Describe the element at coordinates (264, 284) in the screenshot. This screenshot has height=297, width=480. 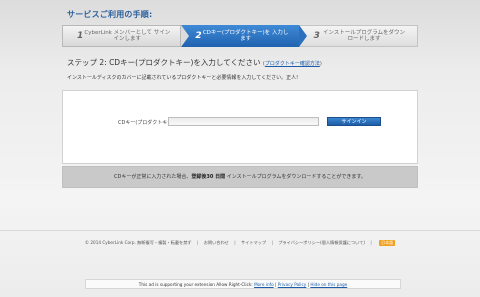
I see `ad-more-info-link: More info` at that location.